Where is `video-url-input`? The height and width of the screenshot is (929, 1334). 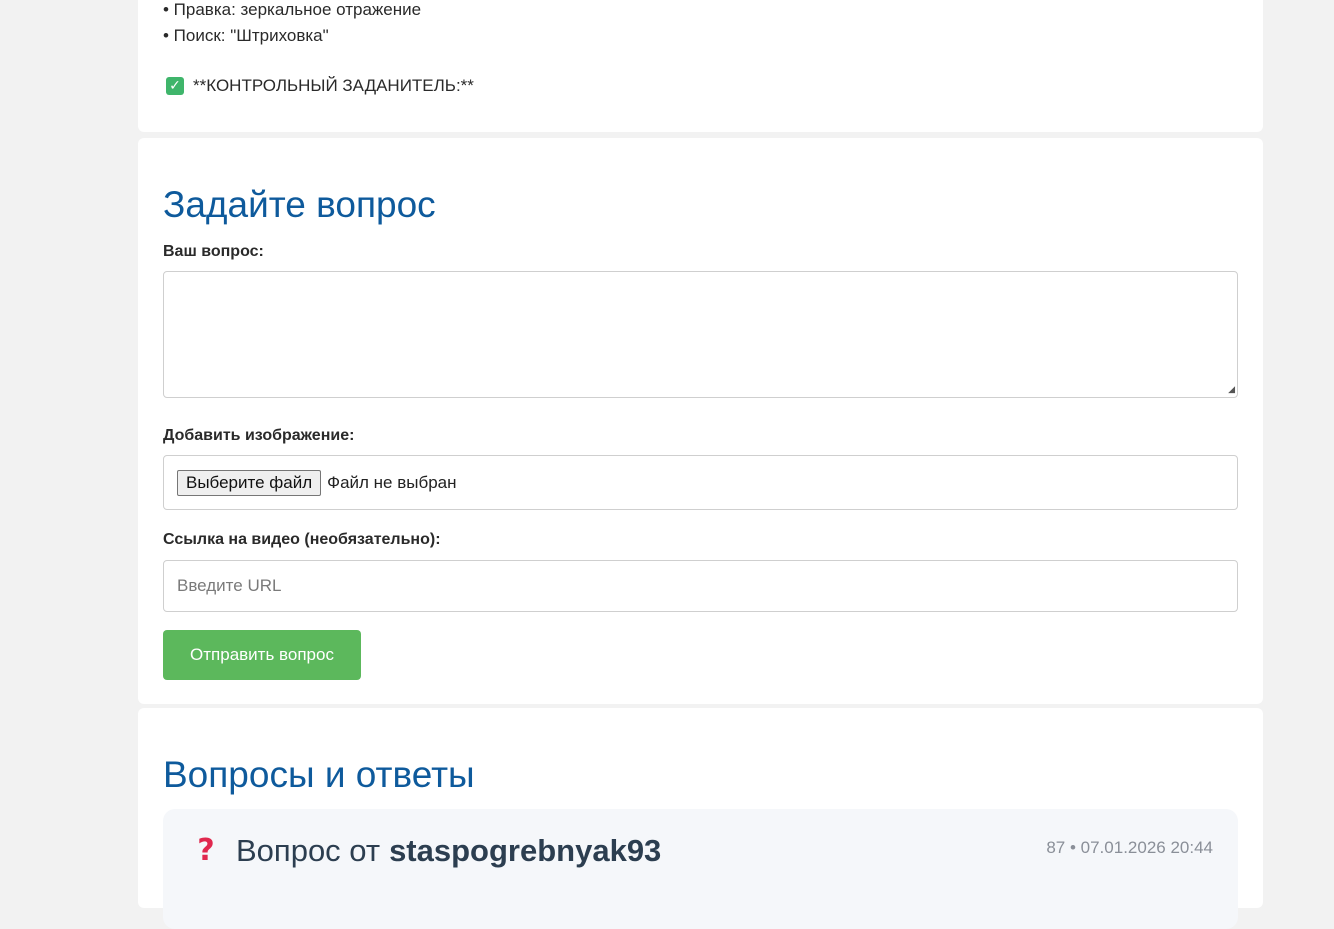 video-url-input is located at coordinates (700, 586).